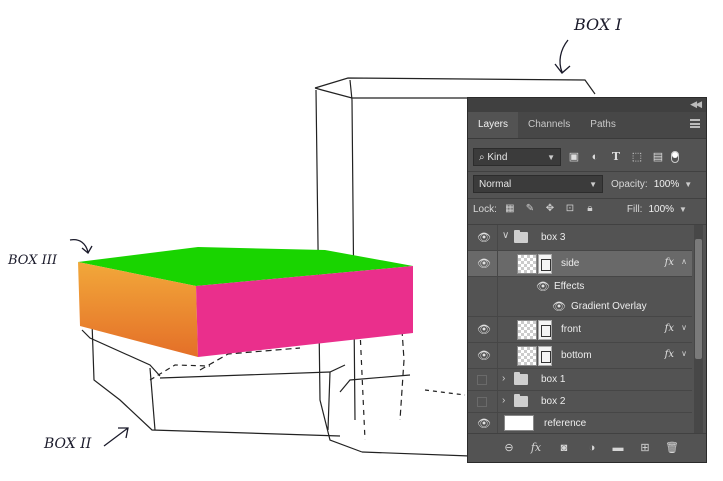 The image size is (723, 481). Describe the element at coordinates (497, 157) in the screenshot. I see `filter-kind-label: Kind` at that location.